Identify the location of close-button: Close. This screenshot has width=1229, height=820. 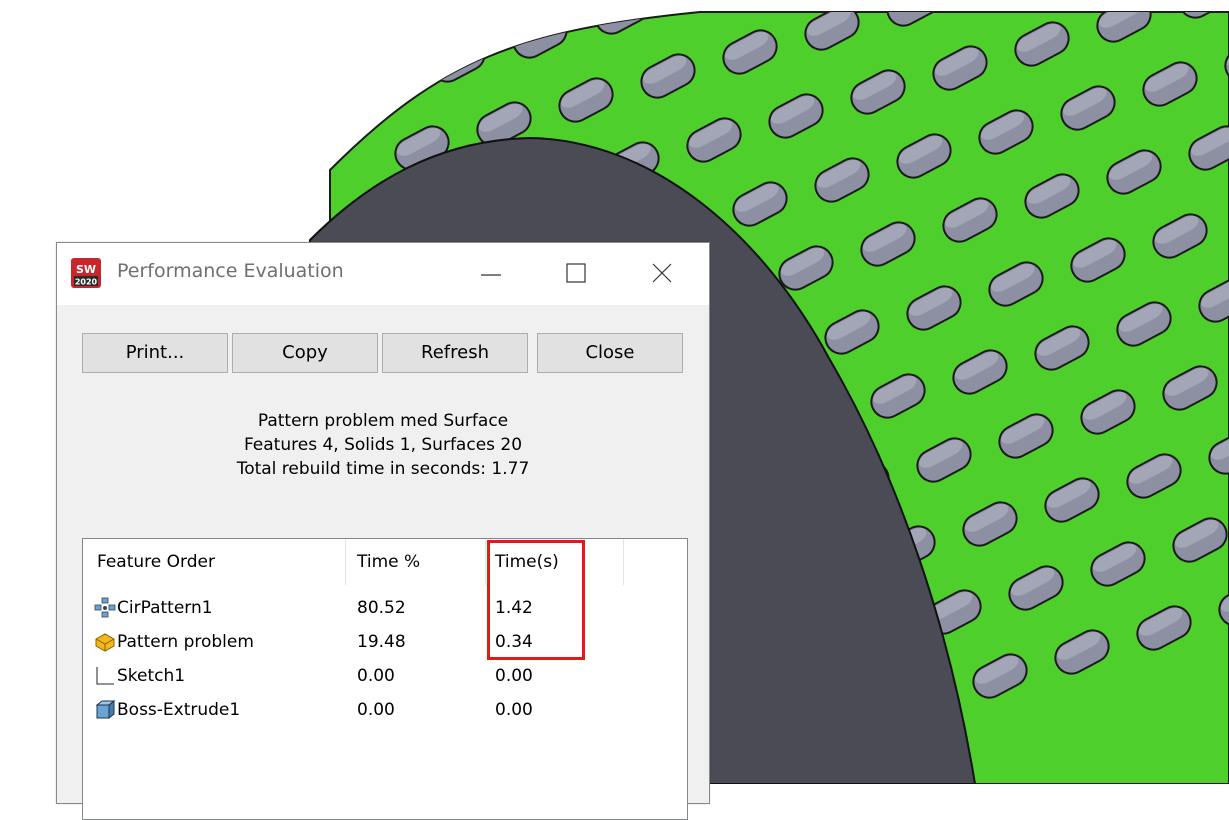
(610, 353).